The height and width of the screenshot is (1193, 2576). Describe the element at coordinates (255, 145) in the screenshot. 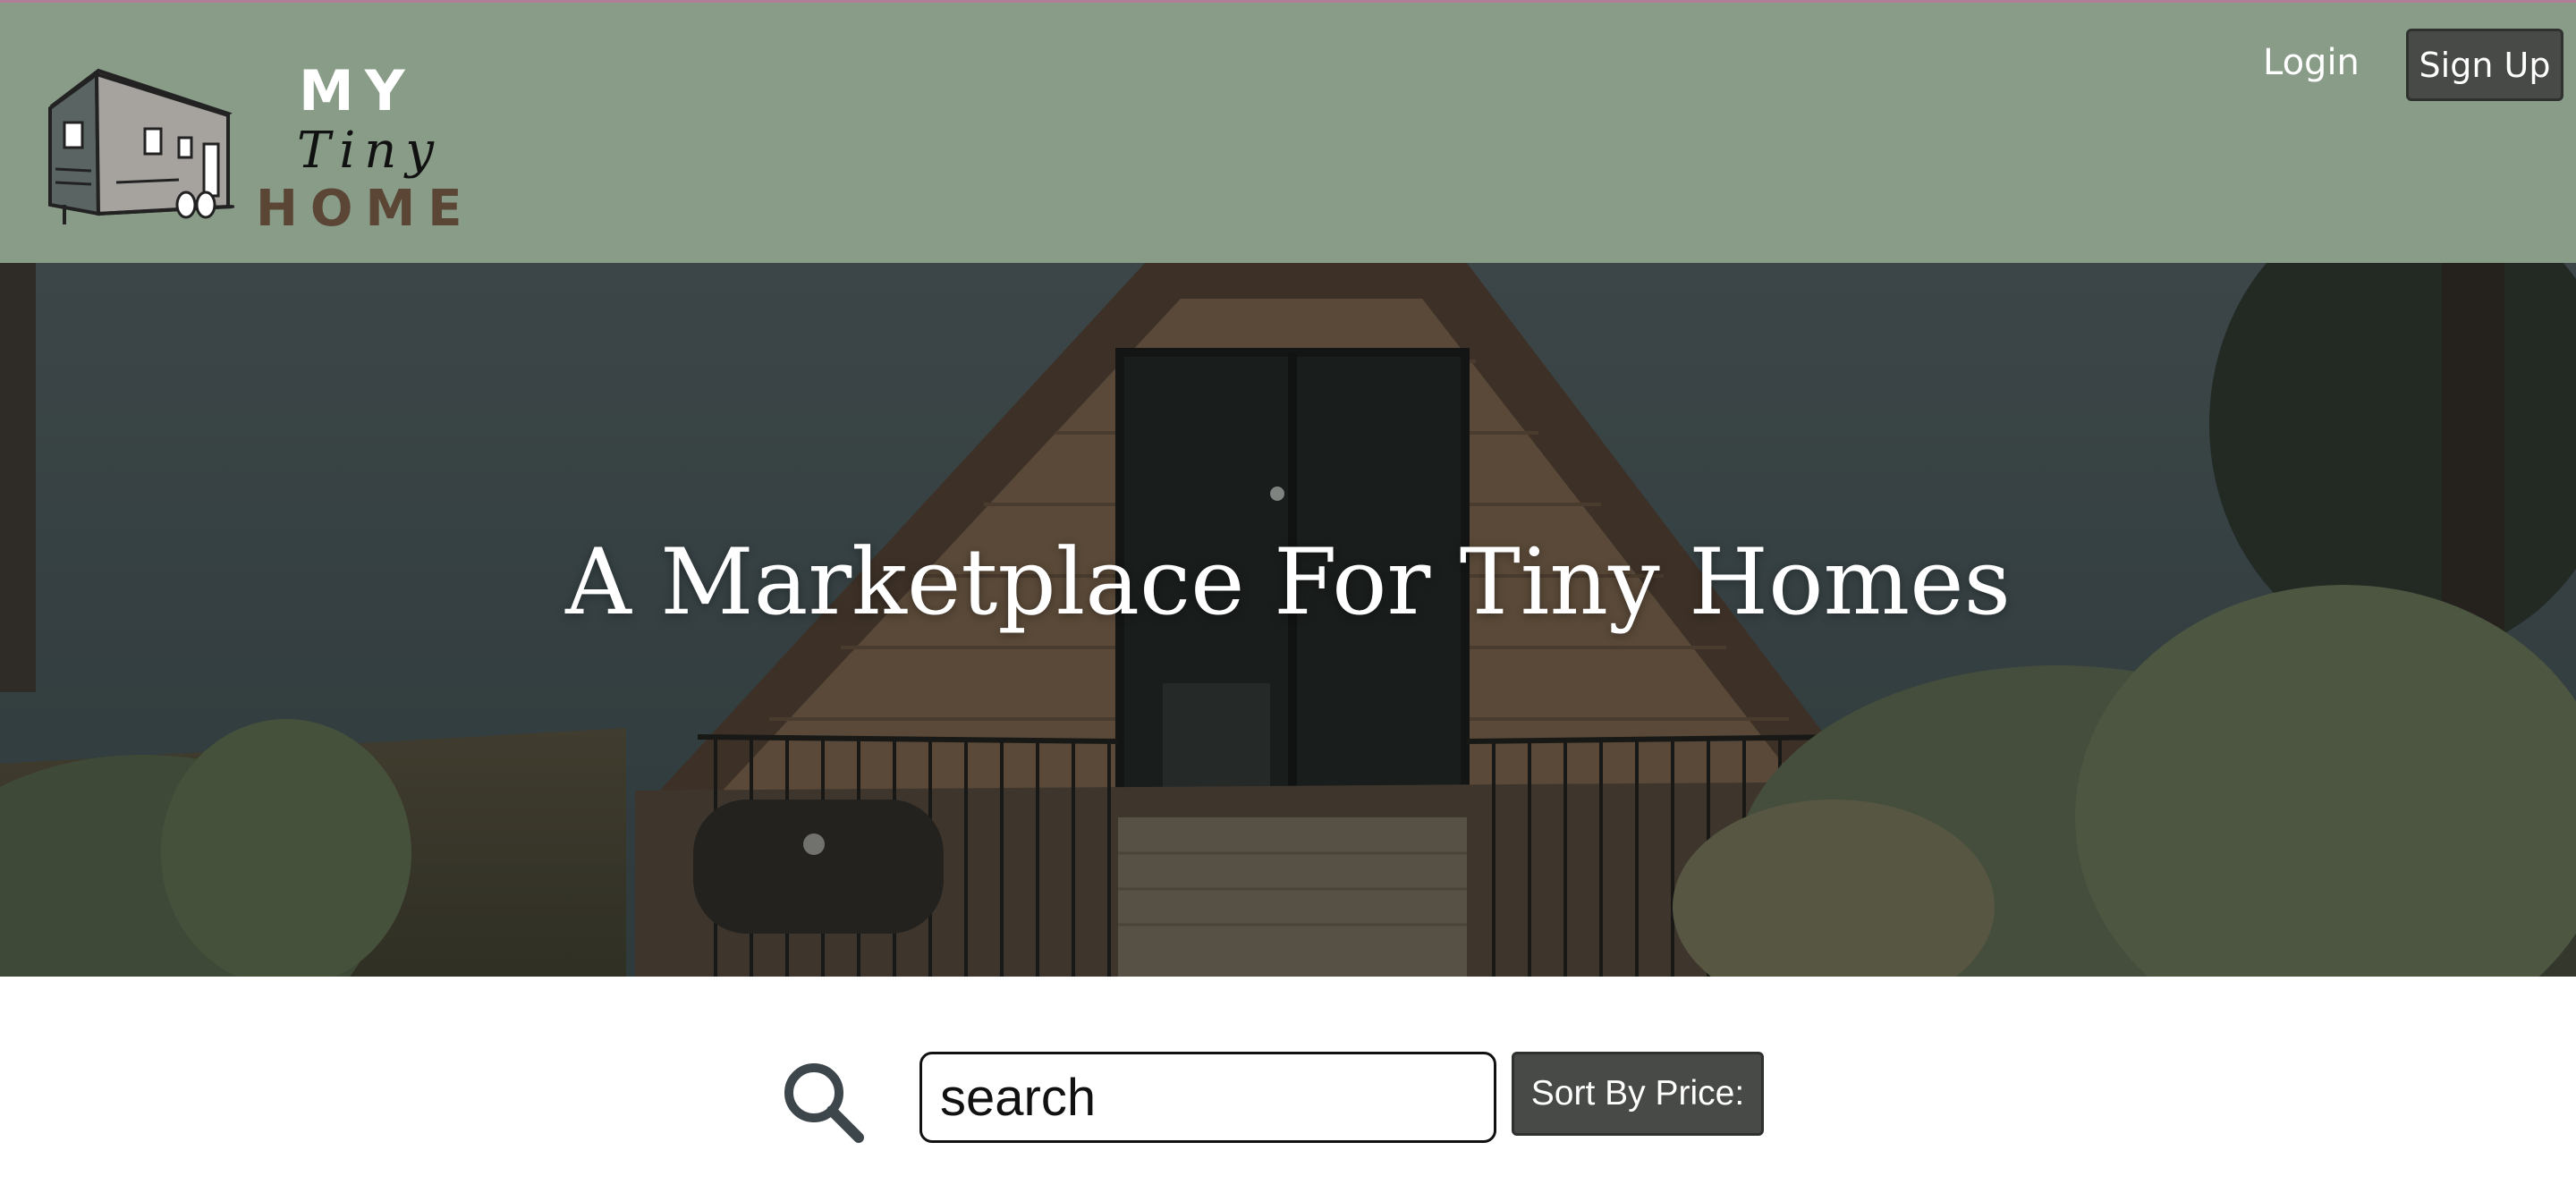

I see `site-logo: MY Tiny HOME` at that location.